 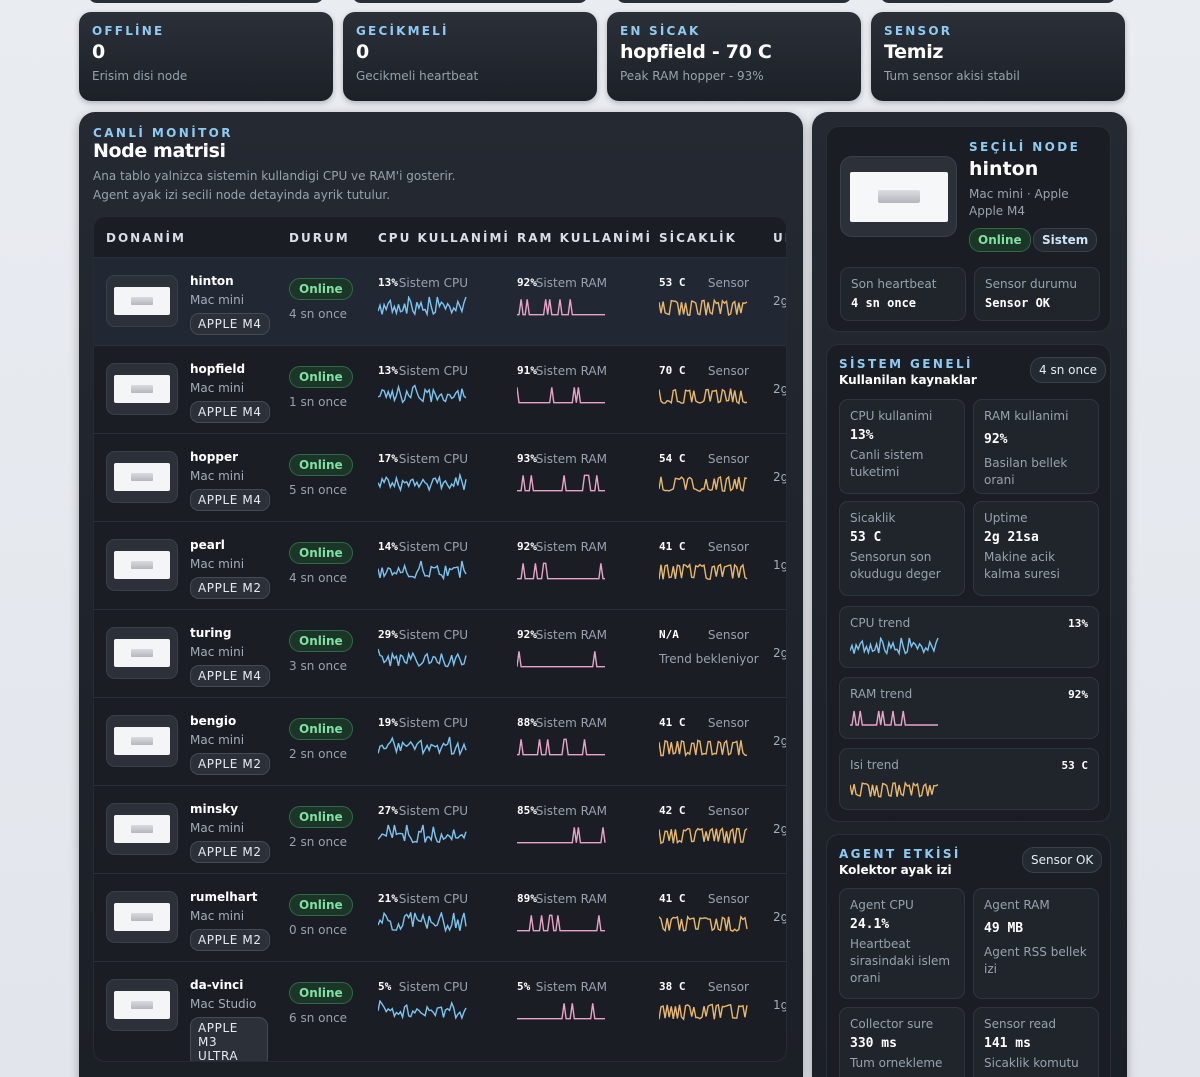 What do you see at coordinates (903, 294) in the screenshot?
I see `heartbeat-box: Son heartbeat 4 sn once` at bounding box center [903, 294].